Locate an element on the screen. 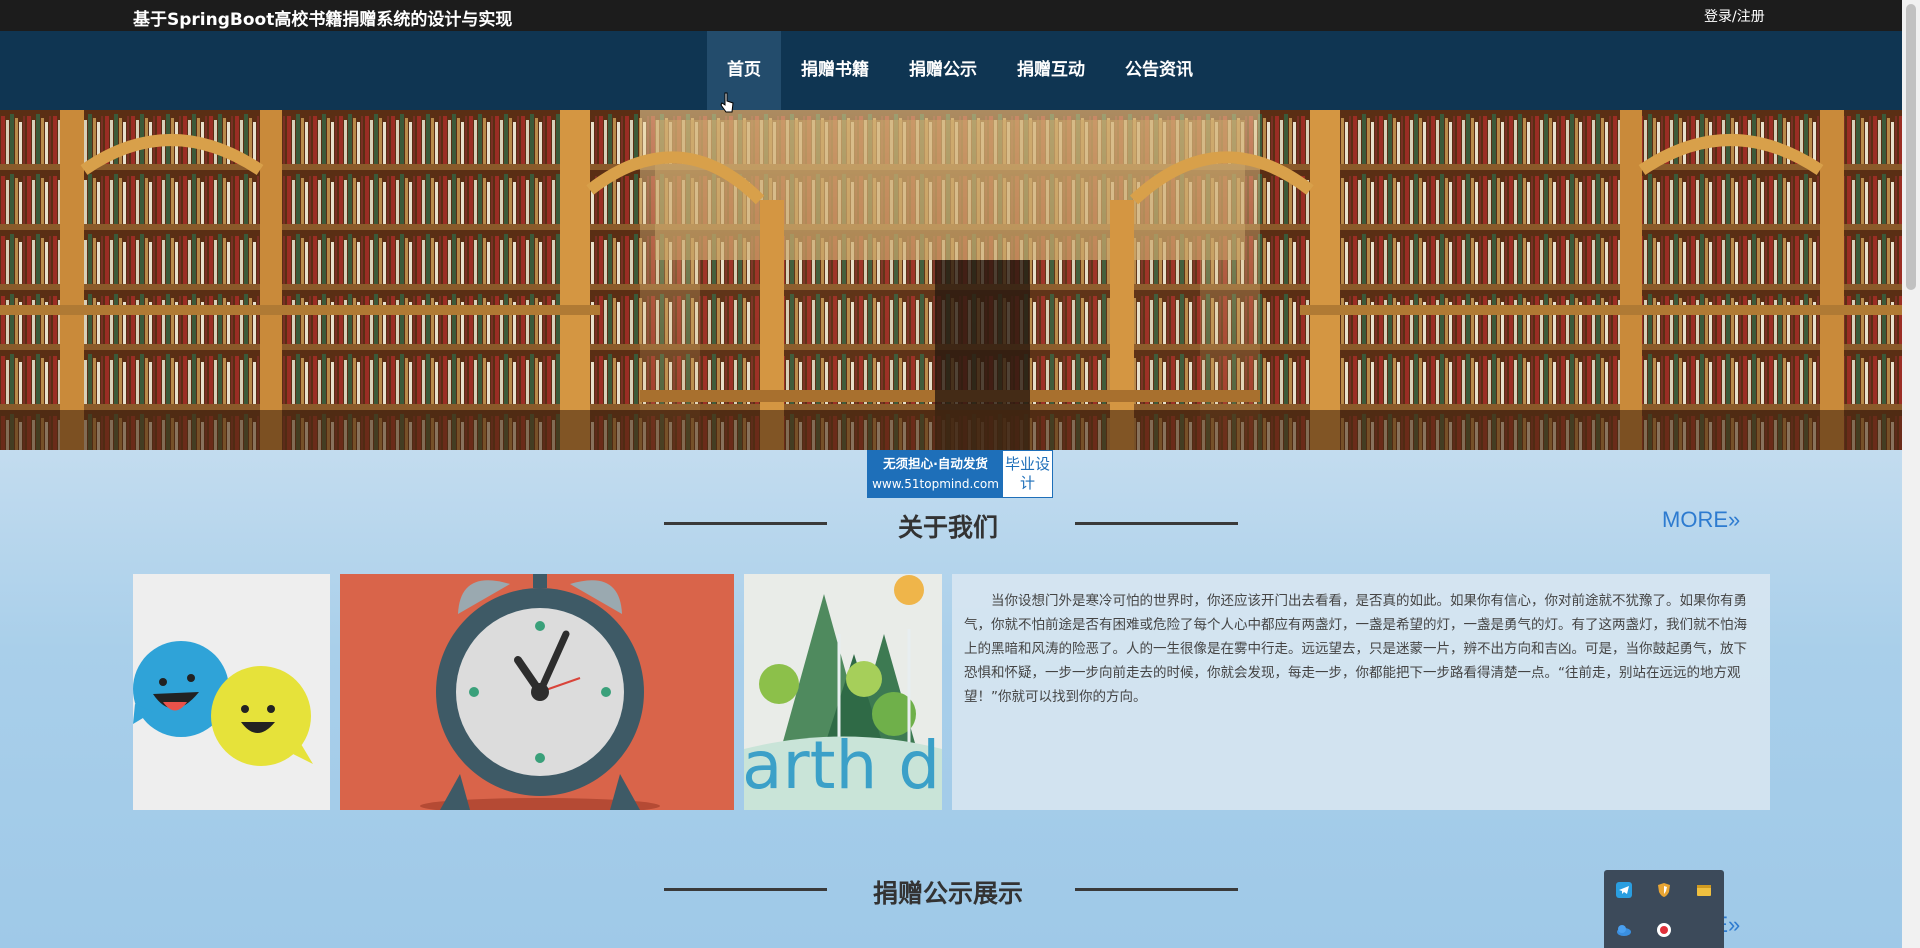 This screenshot has width=1920, height=948. login-register-link: 登录/注册 is located at coordinates (1734, 16).